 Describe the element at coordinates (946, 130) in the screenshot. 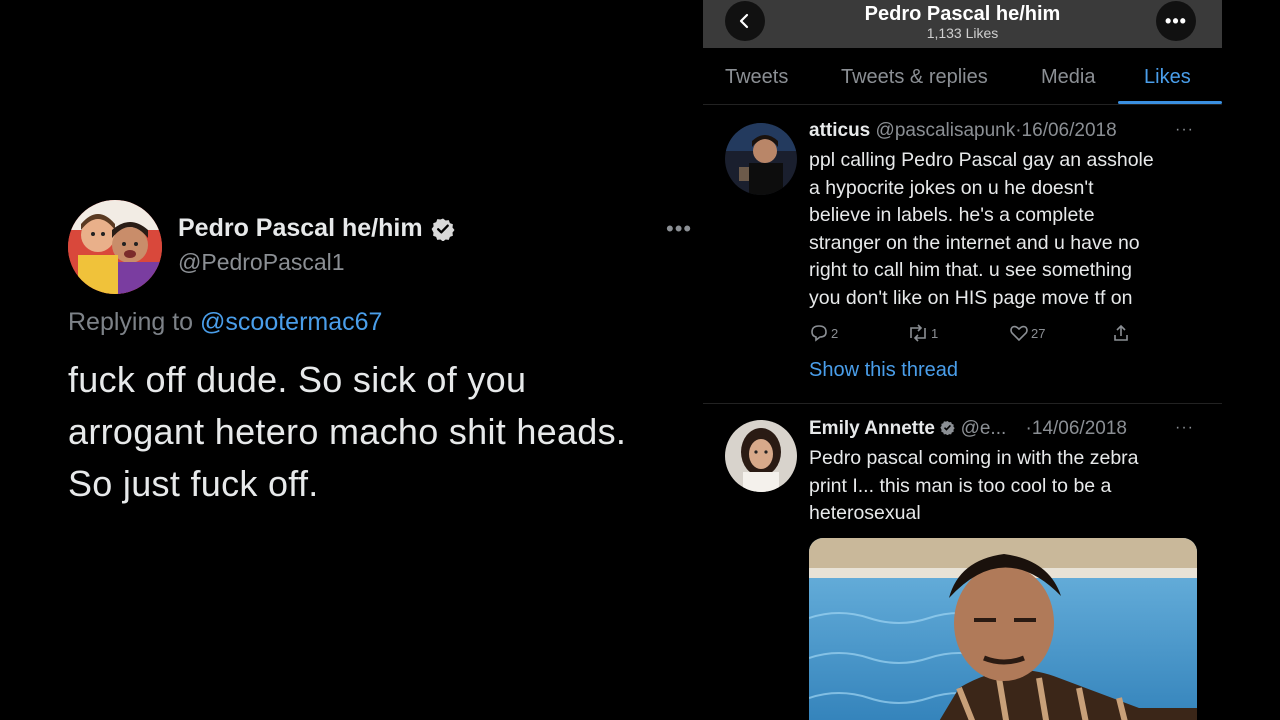

I see `item-author-handle: @pascalisapunk` at that location.